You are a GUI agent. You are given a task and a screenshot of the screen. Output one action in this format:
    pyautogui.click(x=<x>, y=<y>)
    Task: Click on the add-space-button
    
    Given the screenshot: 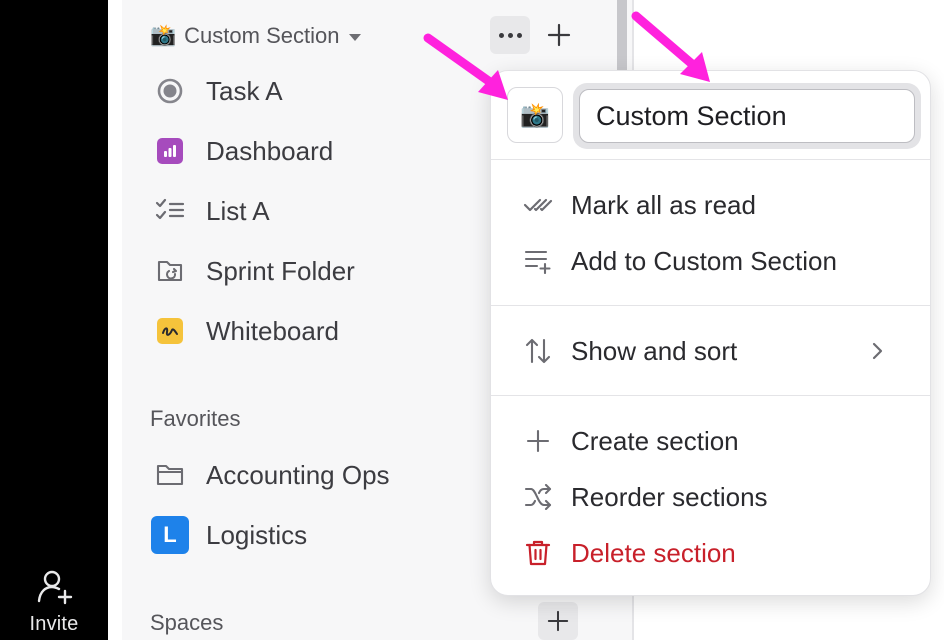 What is the action you would take?
    pyautogui.click(x=558, y=621)
    